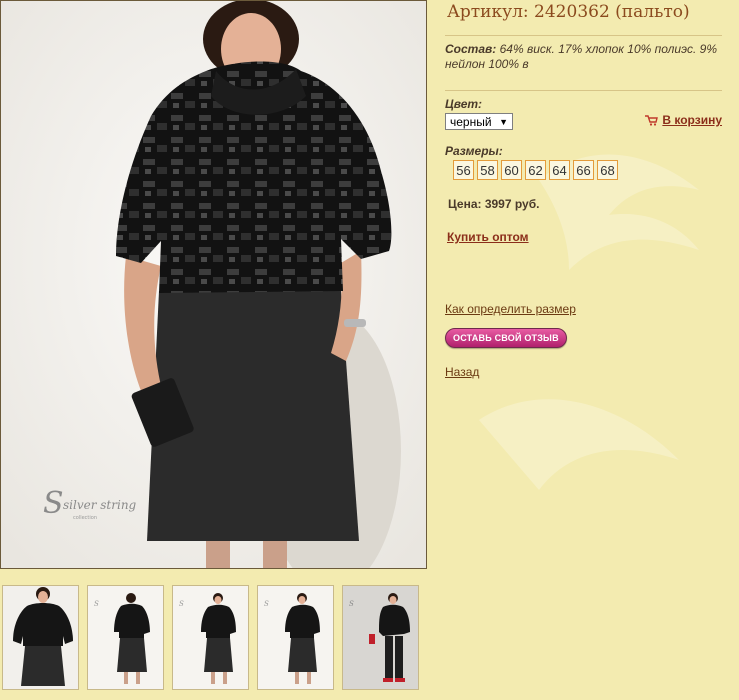  I want to click on size-list: 56 58 60 62 64 66 68, so click(535, 170).